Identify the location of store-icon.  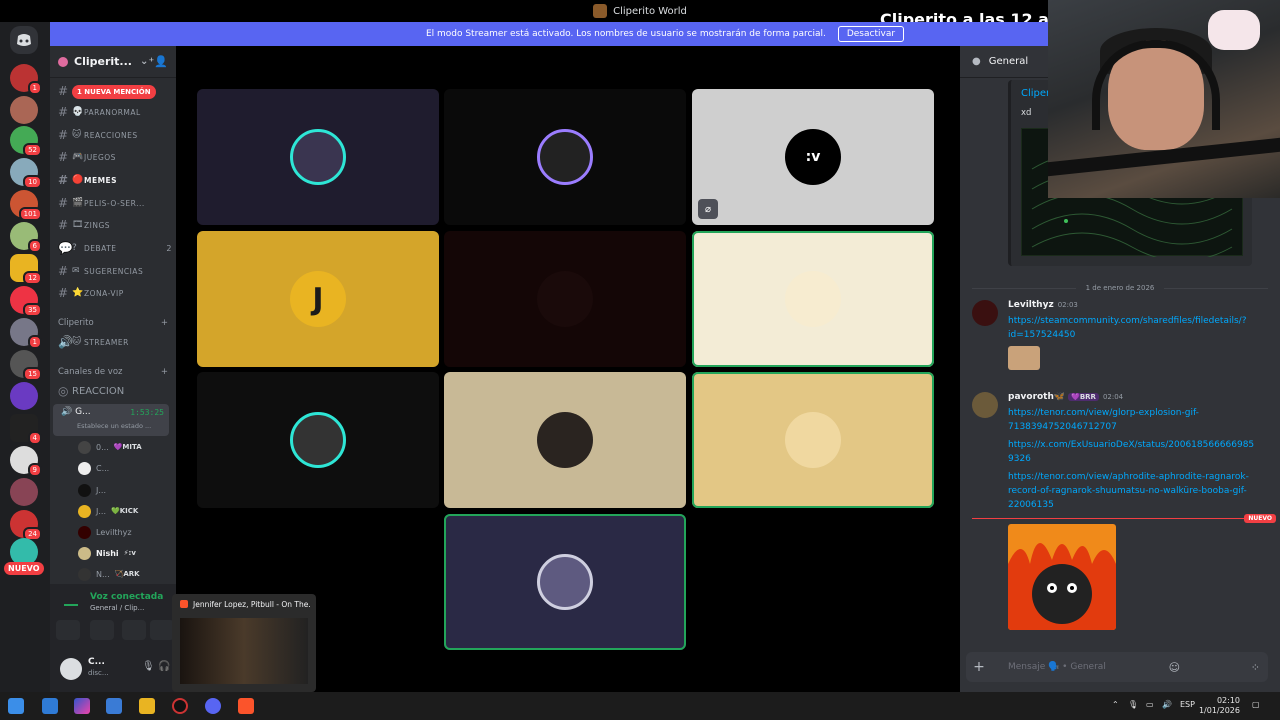
(114, 706).